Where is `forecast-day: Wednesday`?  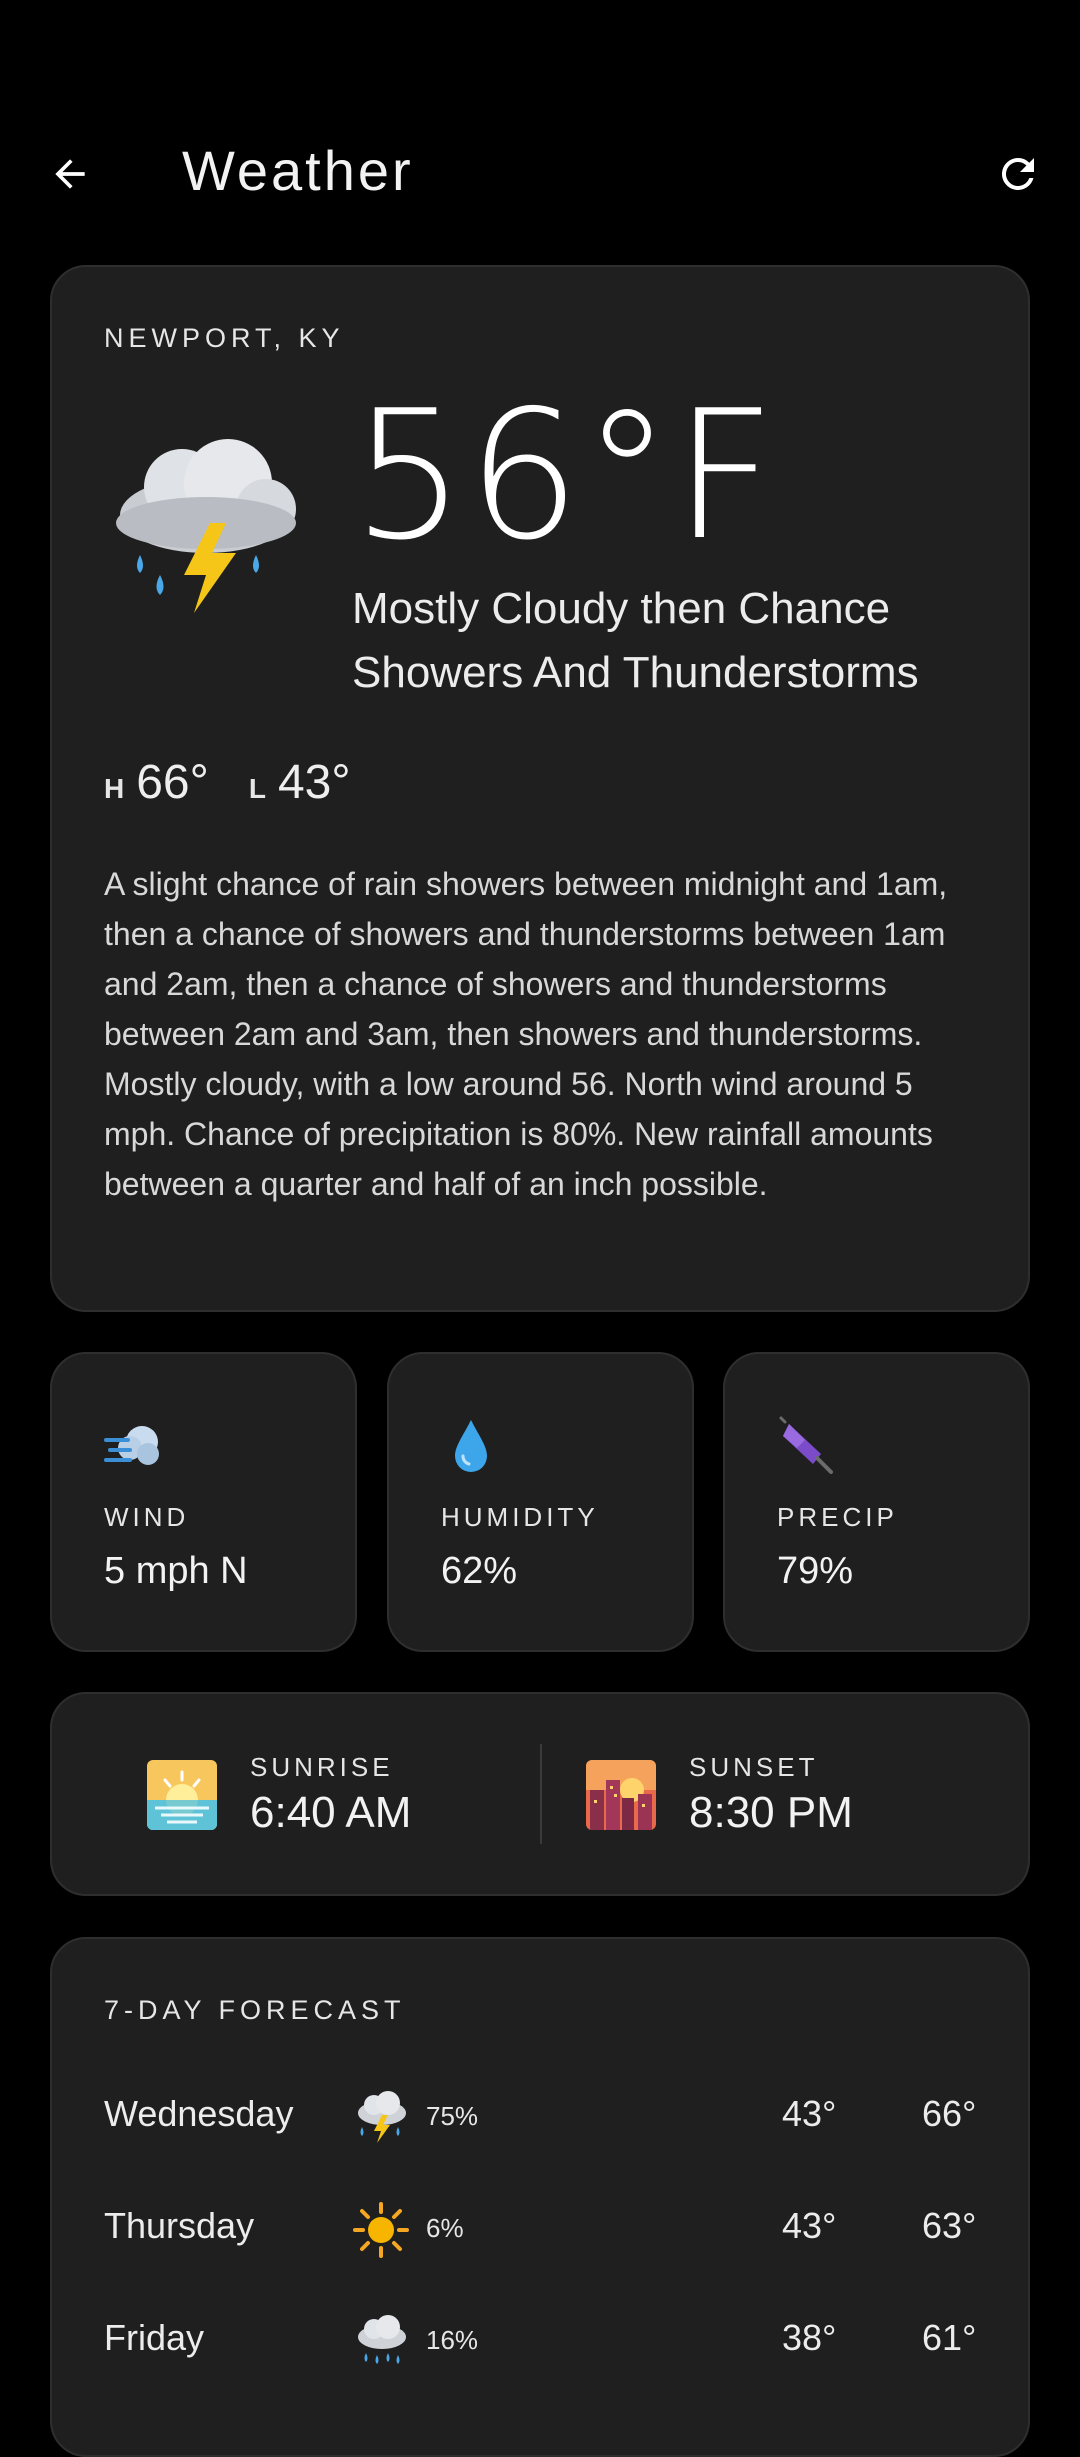 forecast-day: Wednesday is located at coordinates (199, 2113).